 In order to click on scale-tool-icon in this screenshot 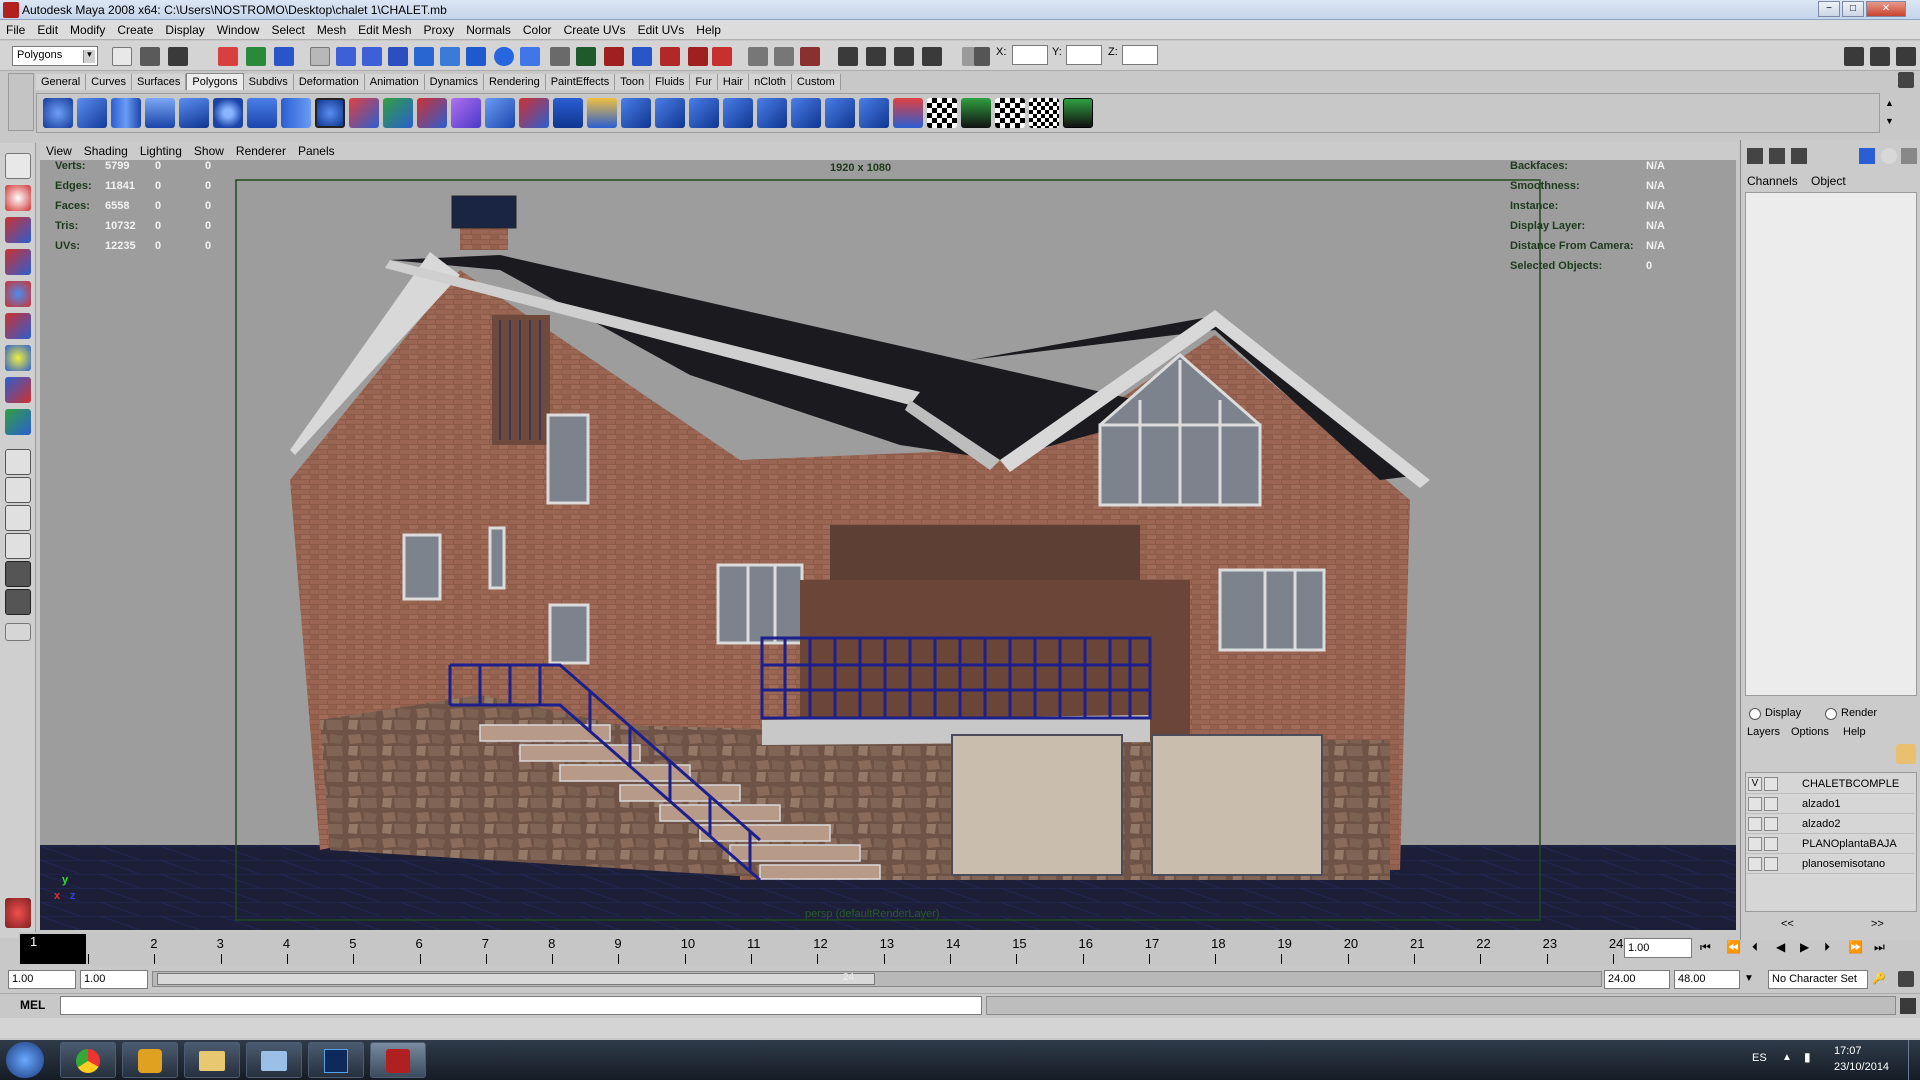, I will do `click(18, 326)`.